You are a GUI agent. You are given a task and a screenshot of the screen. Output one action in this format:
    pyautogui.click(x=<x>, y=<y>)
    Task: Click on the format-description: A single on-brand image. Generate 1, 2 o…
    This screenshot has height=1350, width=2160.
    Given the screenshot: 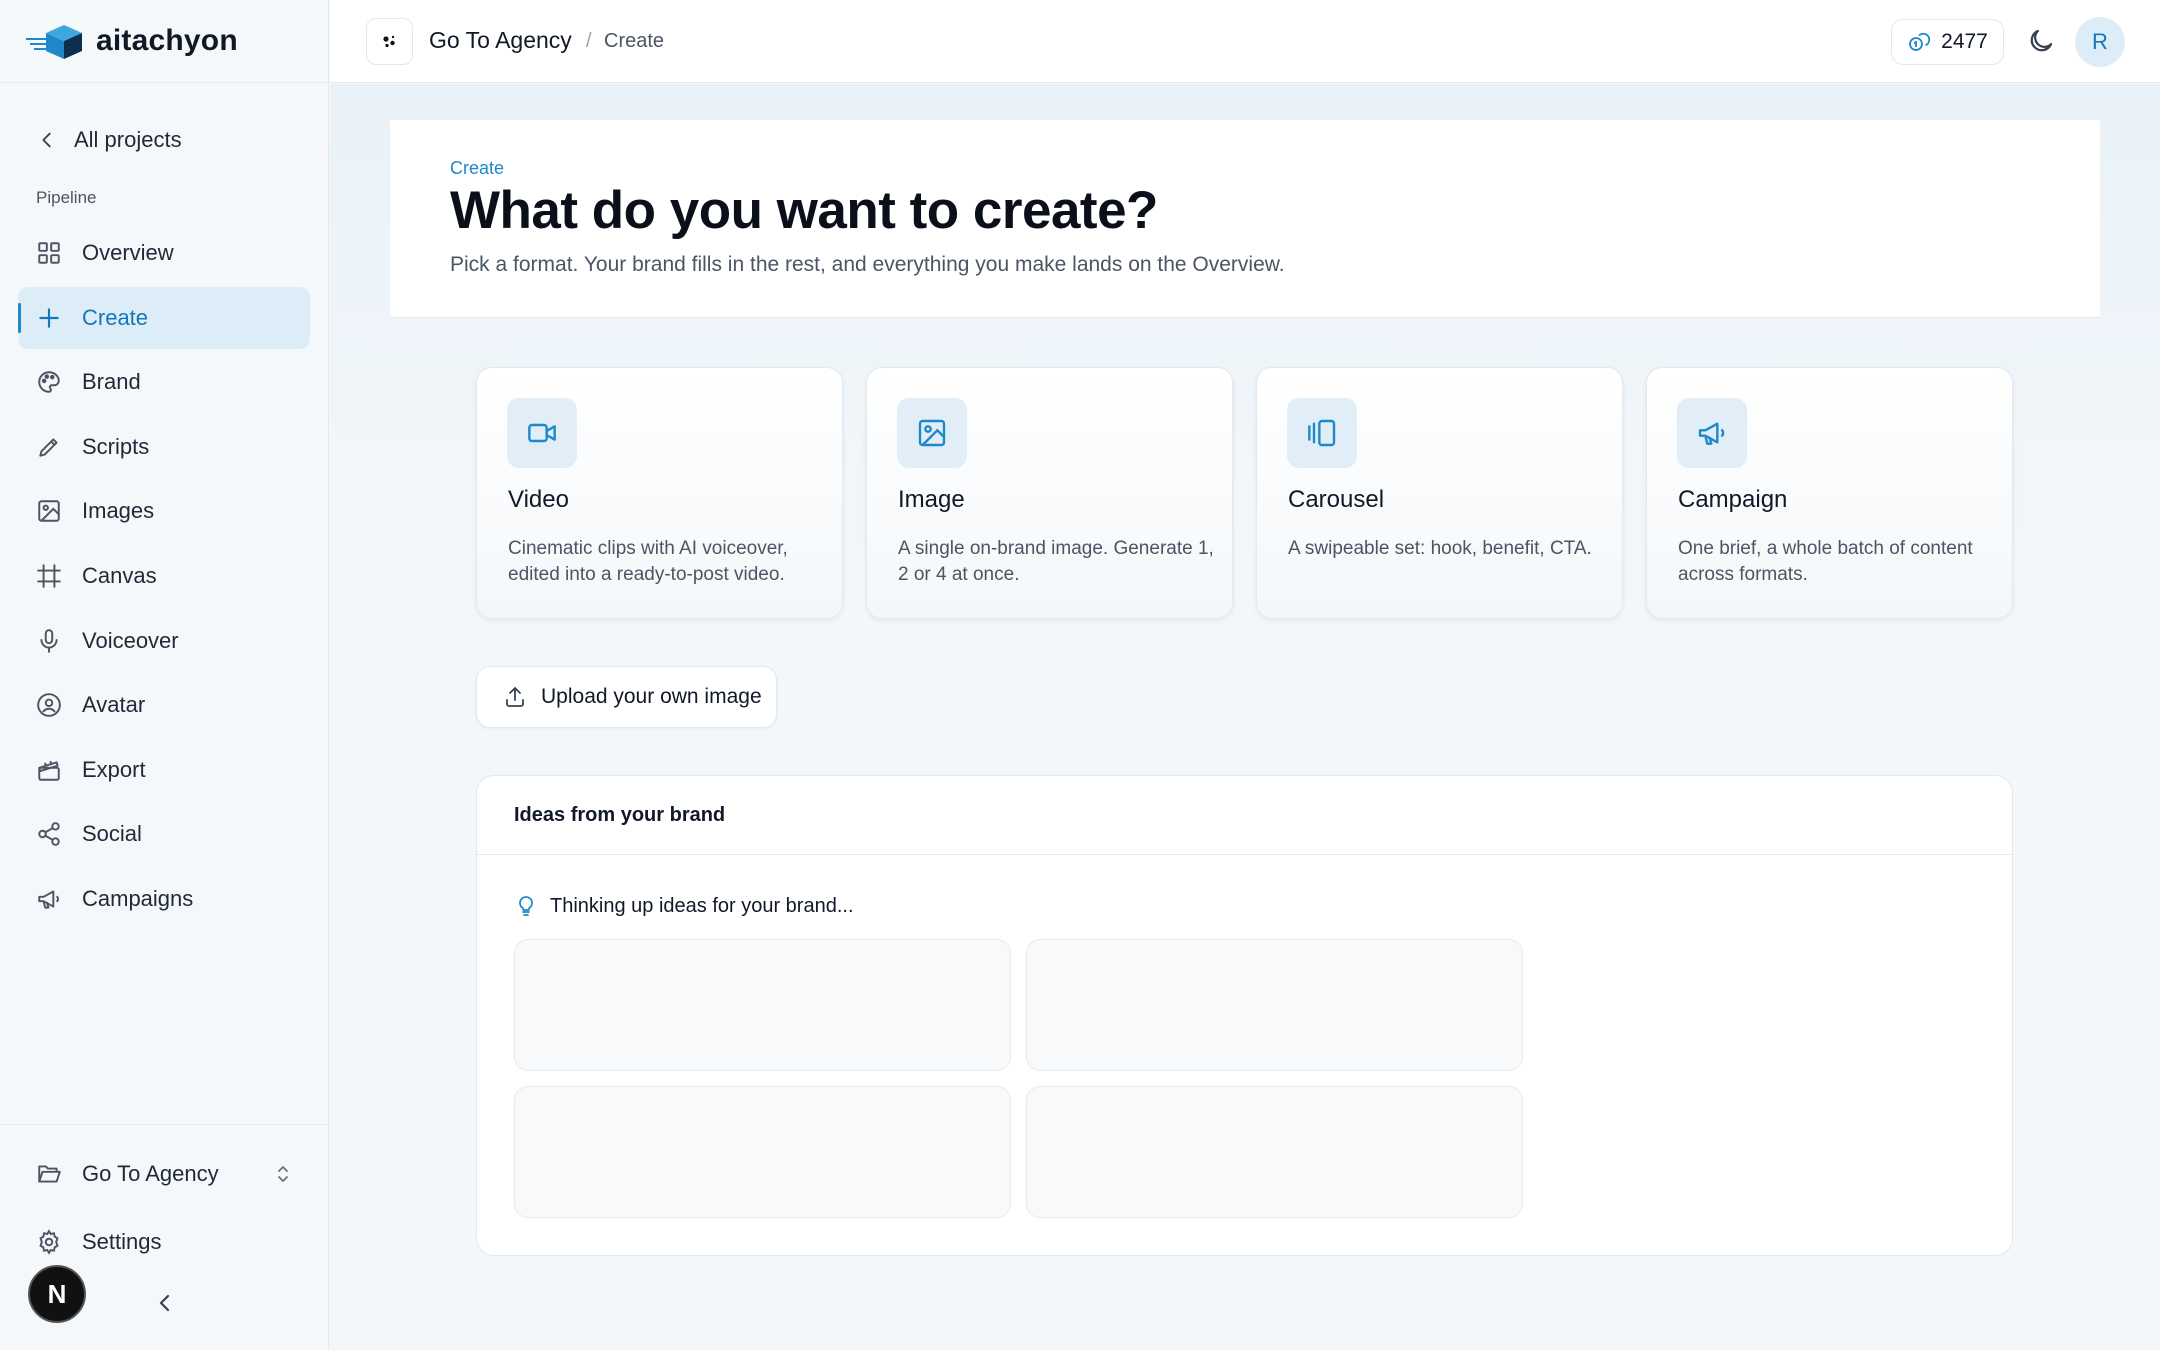 What is the action you would take?
    pyautogui.click(x=1056, y=561)
    